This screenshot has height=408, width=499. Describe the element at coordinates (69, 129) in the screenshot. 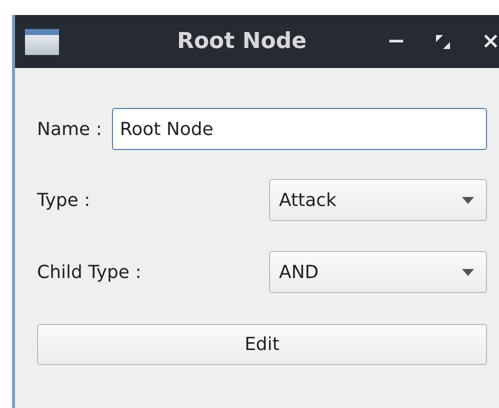

I see `name-label: Name :` at that location.